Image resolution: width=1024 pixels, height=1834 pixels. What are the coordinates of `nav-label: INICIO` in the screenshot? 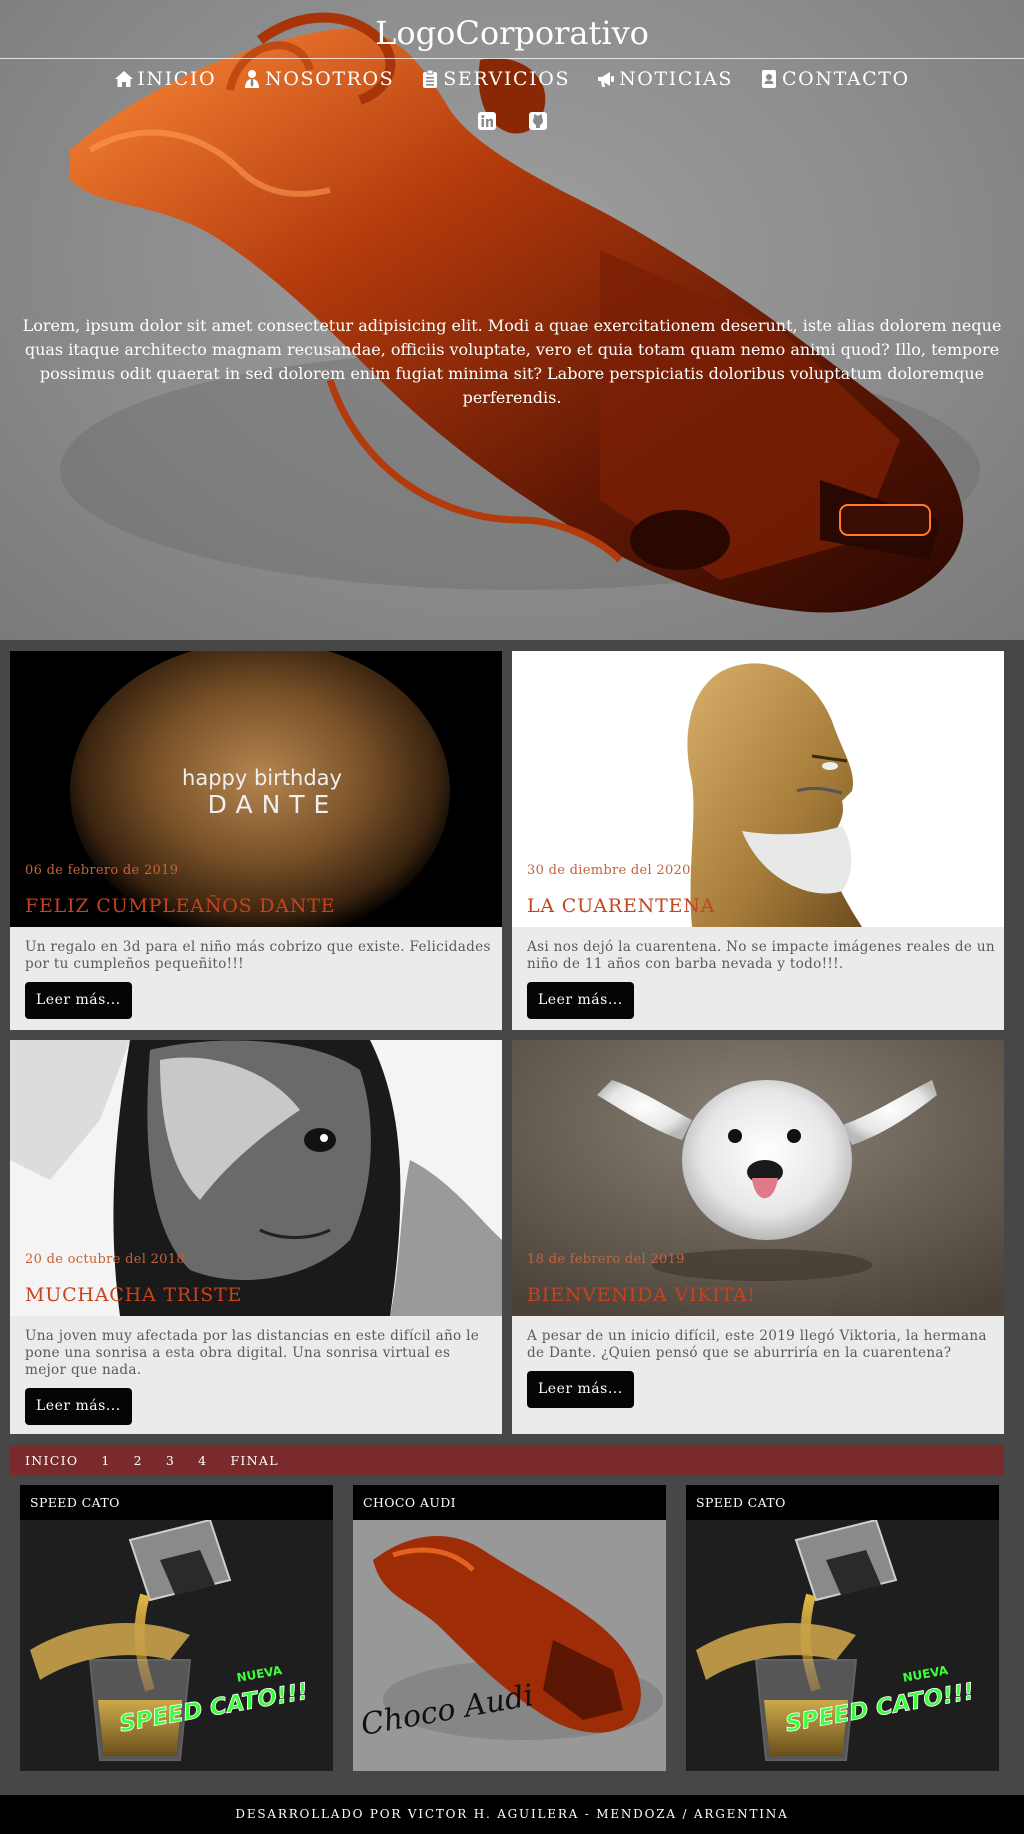 It's located at (177, 79).